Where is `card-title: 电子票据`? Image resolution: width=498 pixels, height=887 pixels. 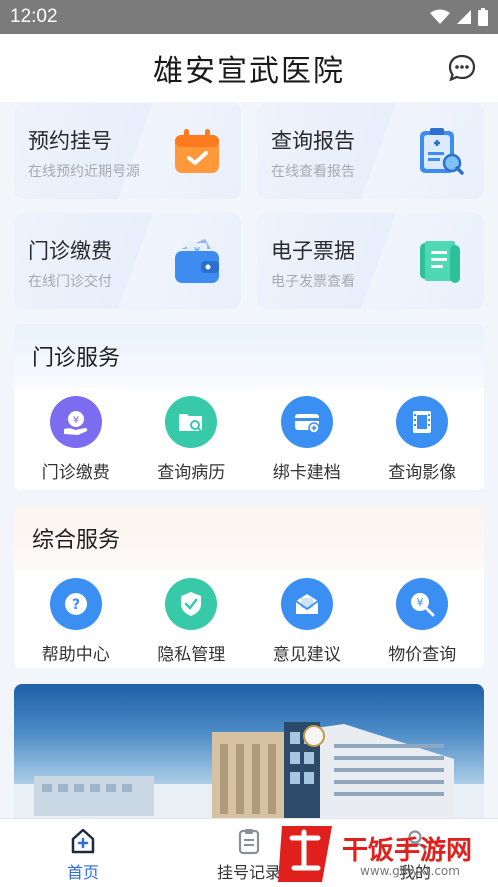
card-title: 电子票据 is located at coordinates (313, 251).